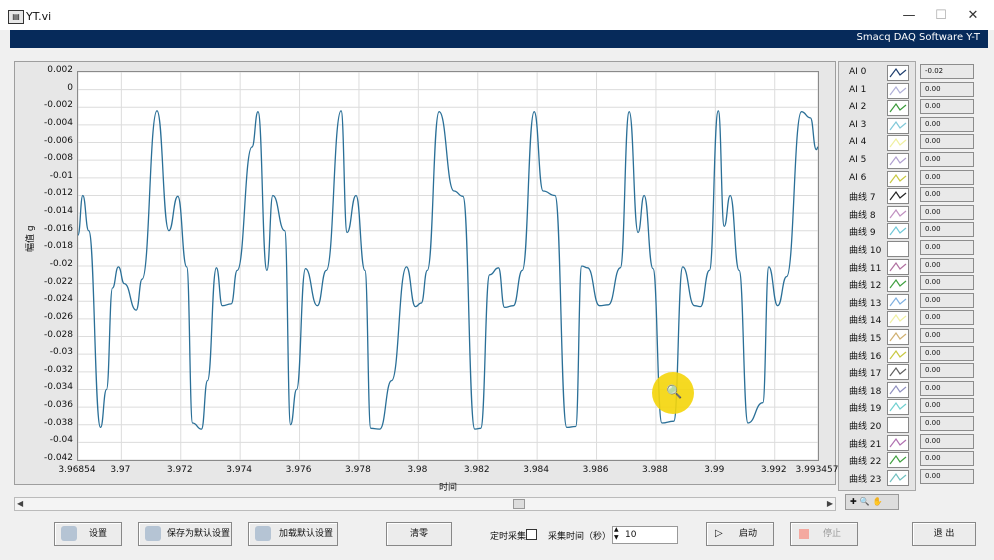 Image resolution: width=994 pixels, height=560 pixels. I want to click on legend-item: 曲线 11, so click(877, 266).